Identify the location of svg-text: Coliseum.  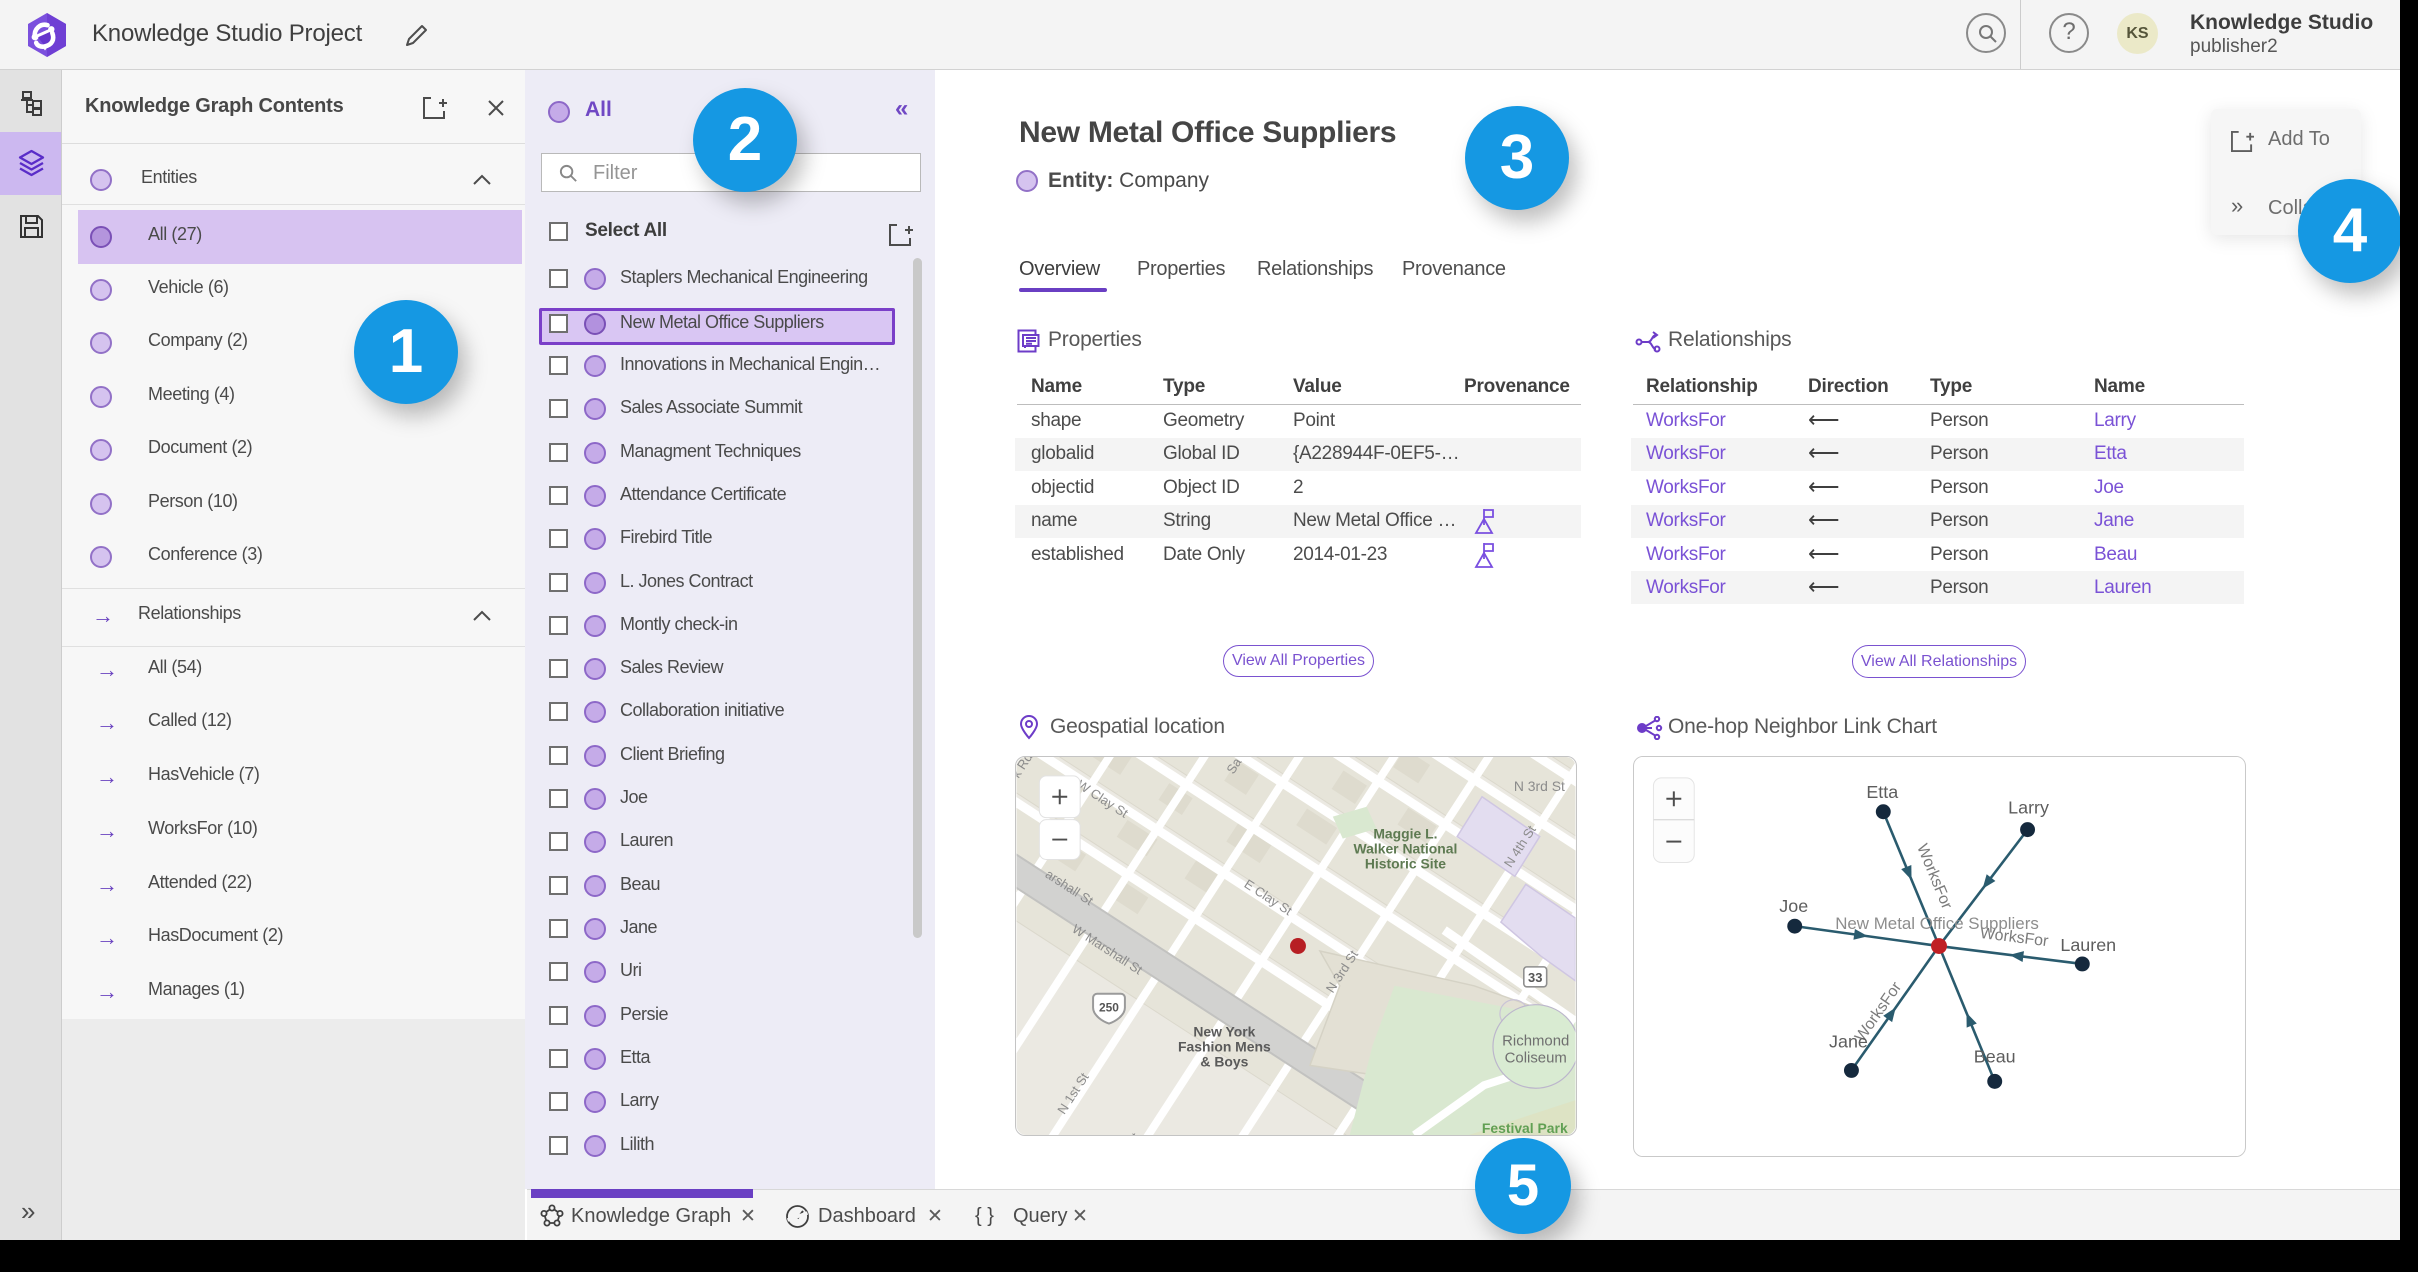
(1536, 1057).